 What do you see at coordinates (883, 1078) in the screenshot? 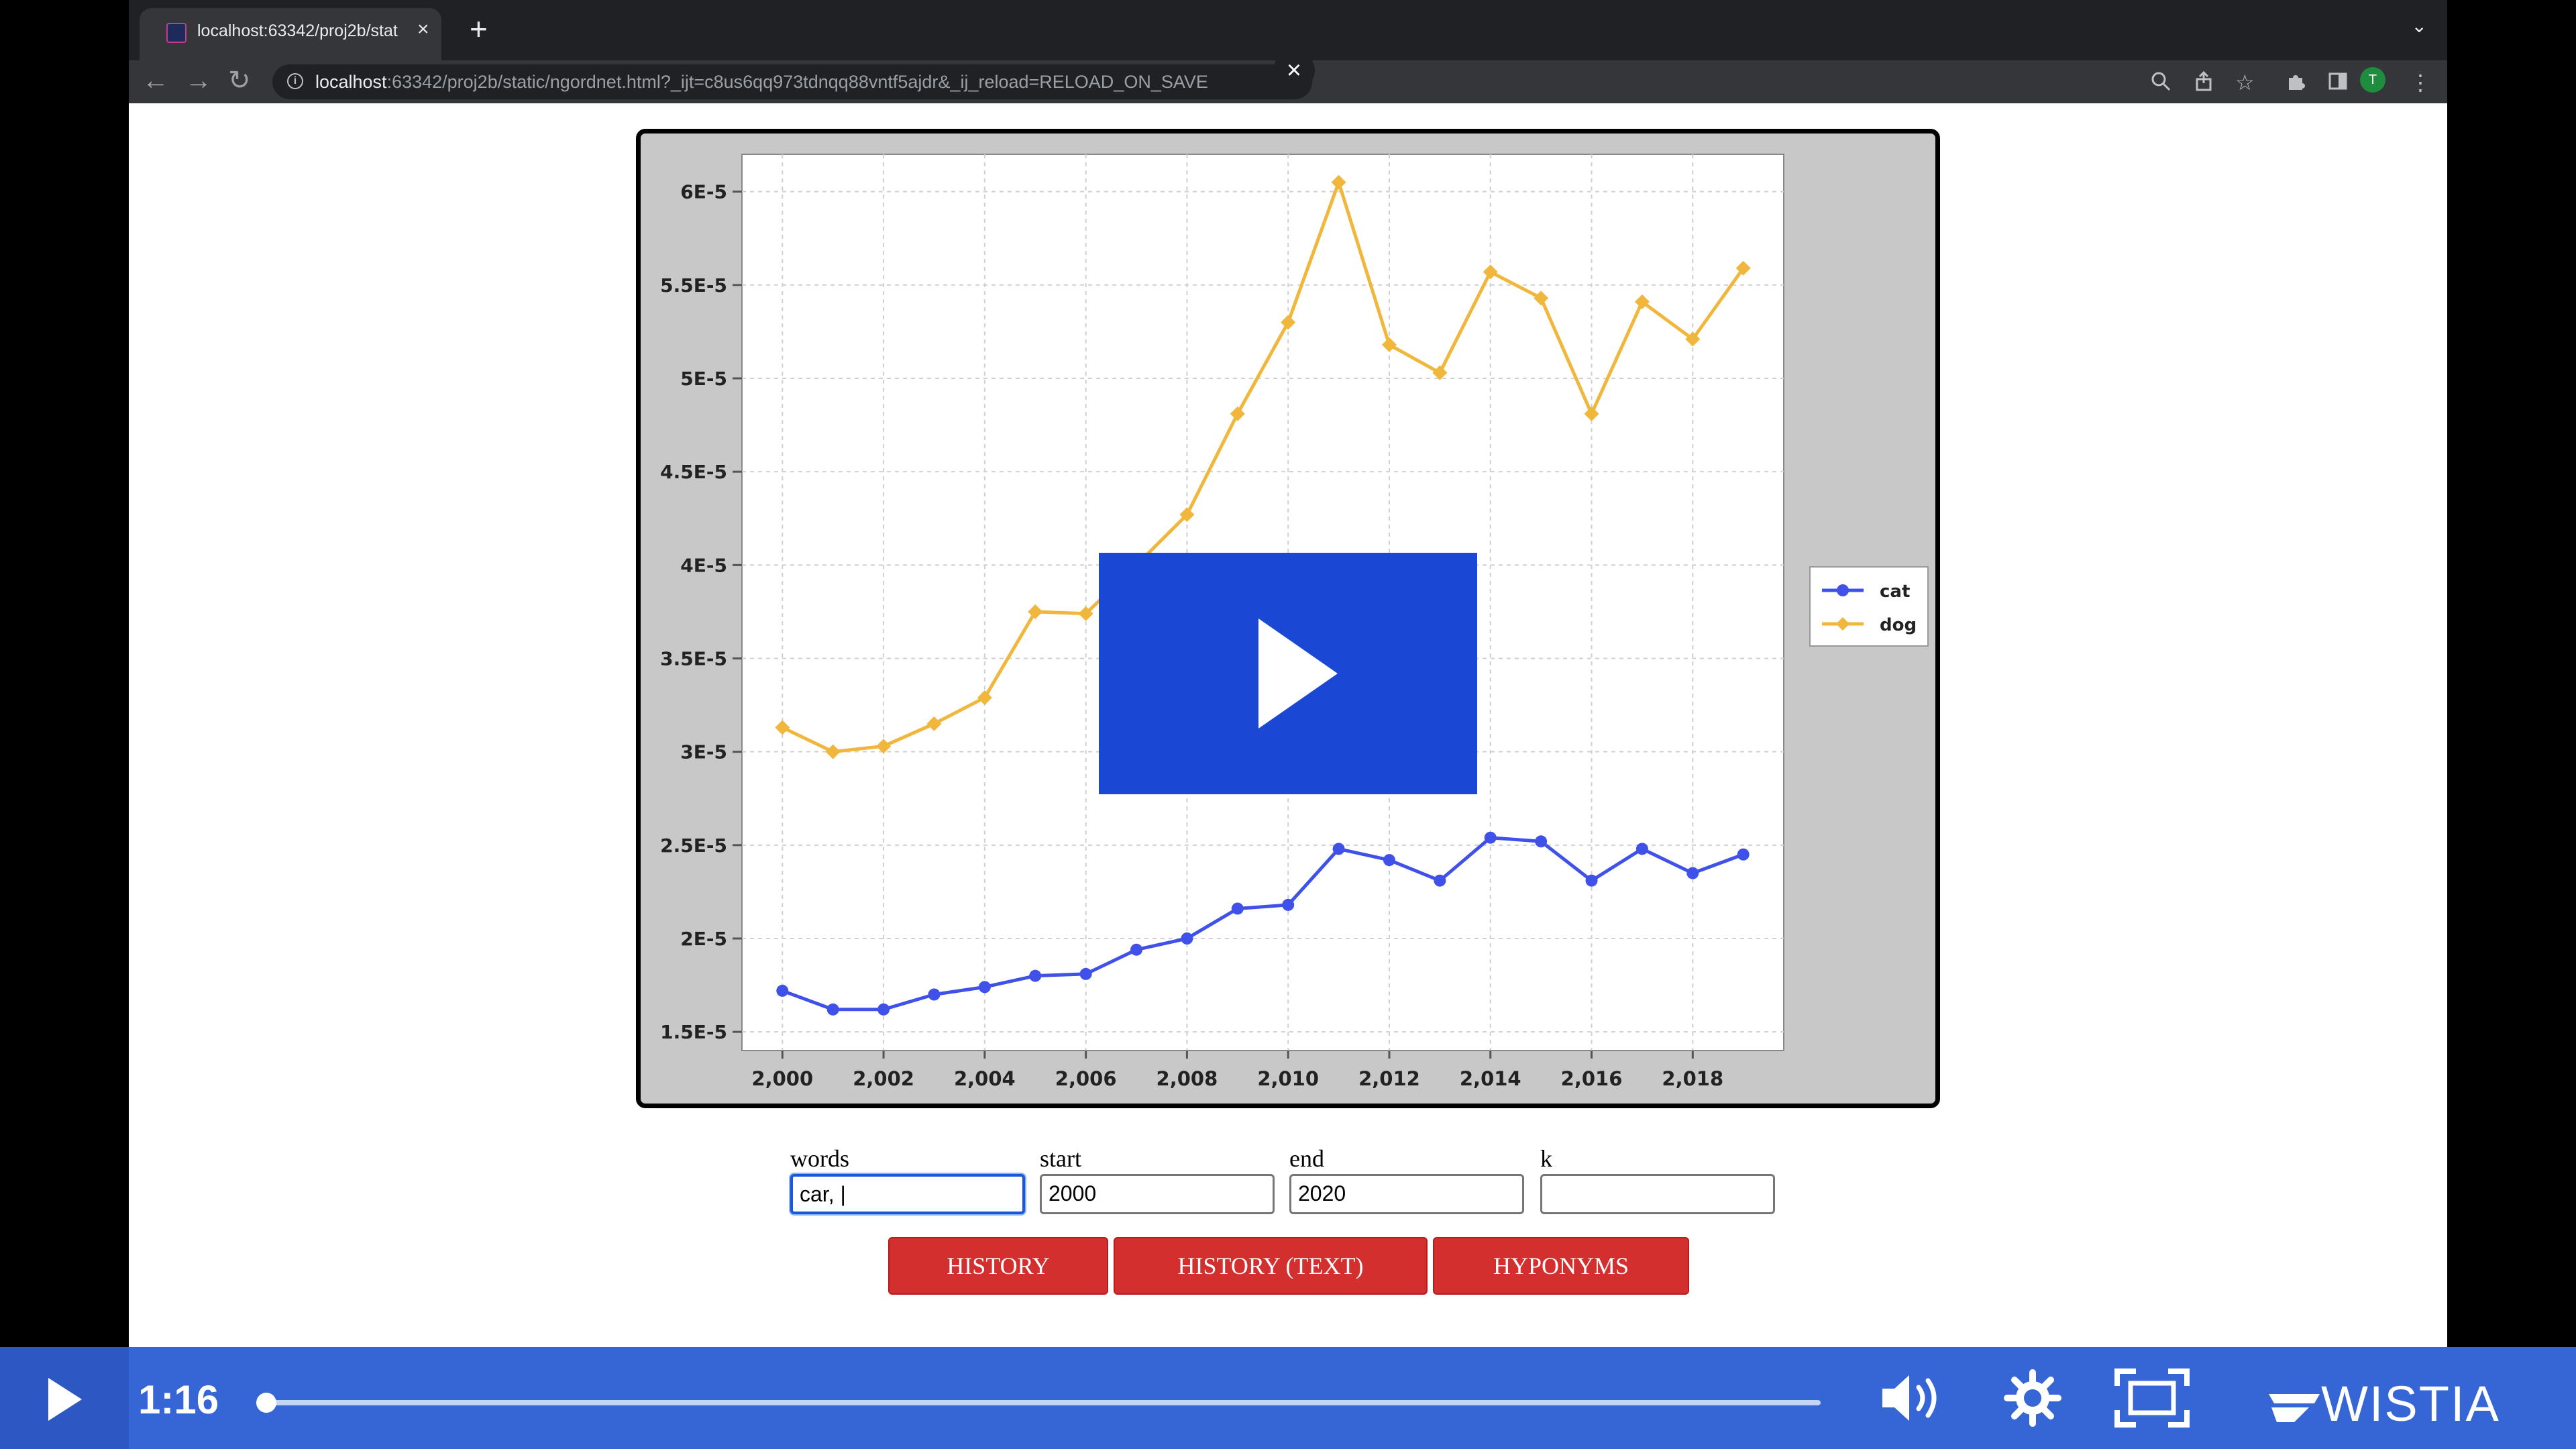
I see `x-tick-label: 2,002` at bounding box center [883, 1078].